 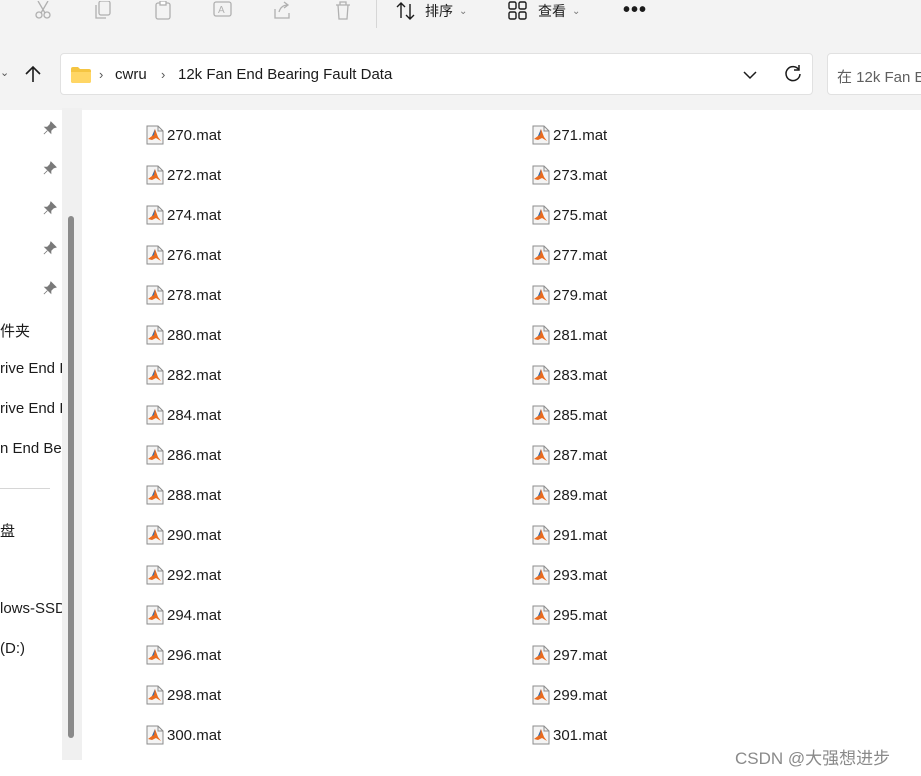 I want to click on up-arrow-icon, so click(x=33, y=73).